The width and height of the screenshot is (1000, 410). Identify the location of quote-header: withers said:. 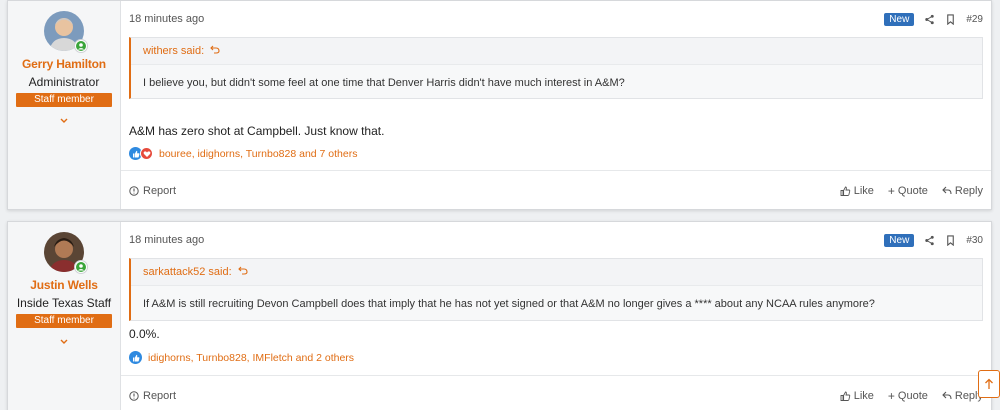
(556, 51).